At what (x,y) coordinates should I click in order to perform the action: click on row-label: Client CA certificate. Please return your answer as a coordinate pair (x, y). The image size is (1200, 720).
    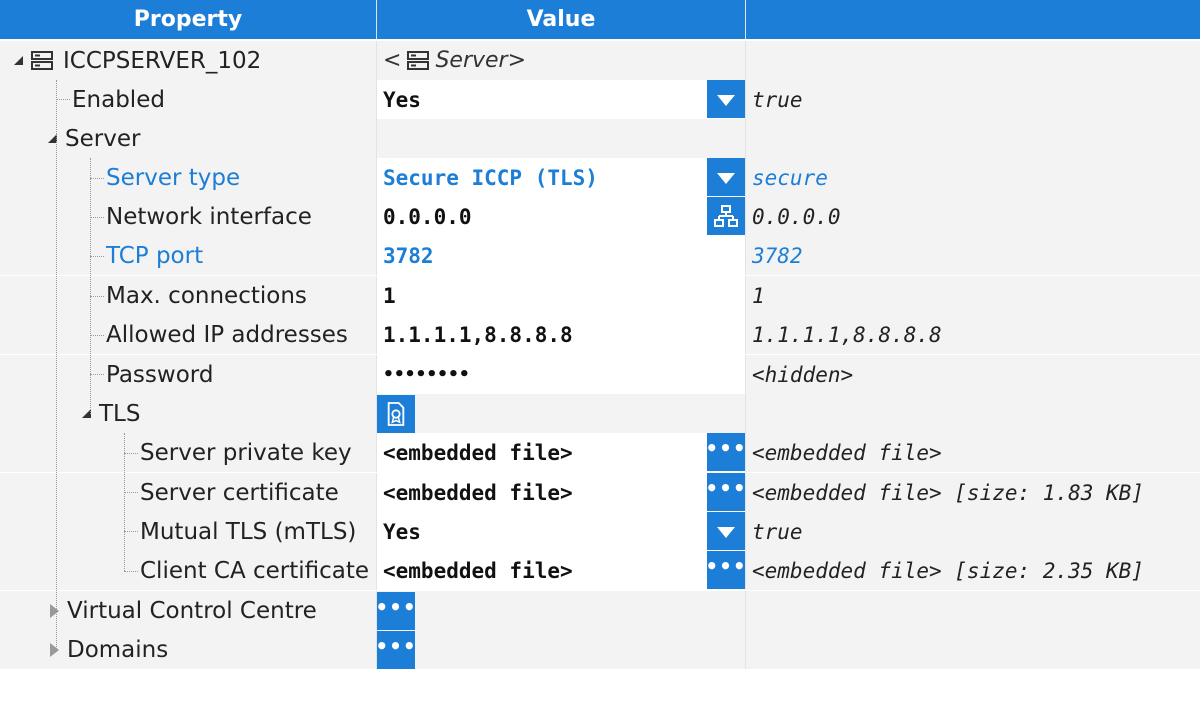
    Looking at the image, I should click on (255, 570).